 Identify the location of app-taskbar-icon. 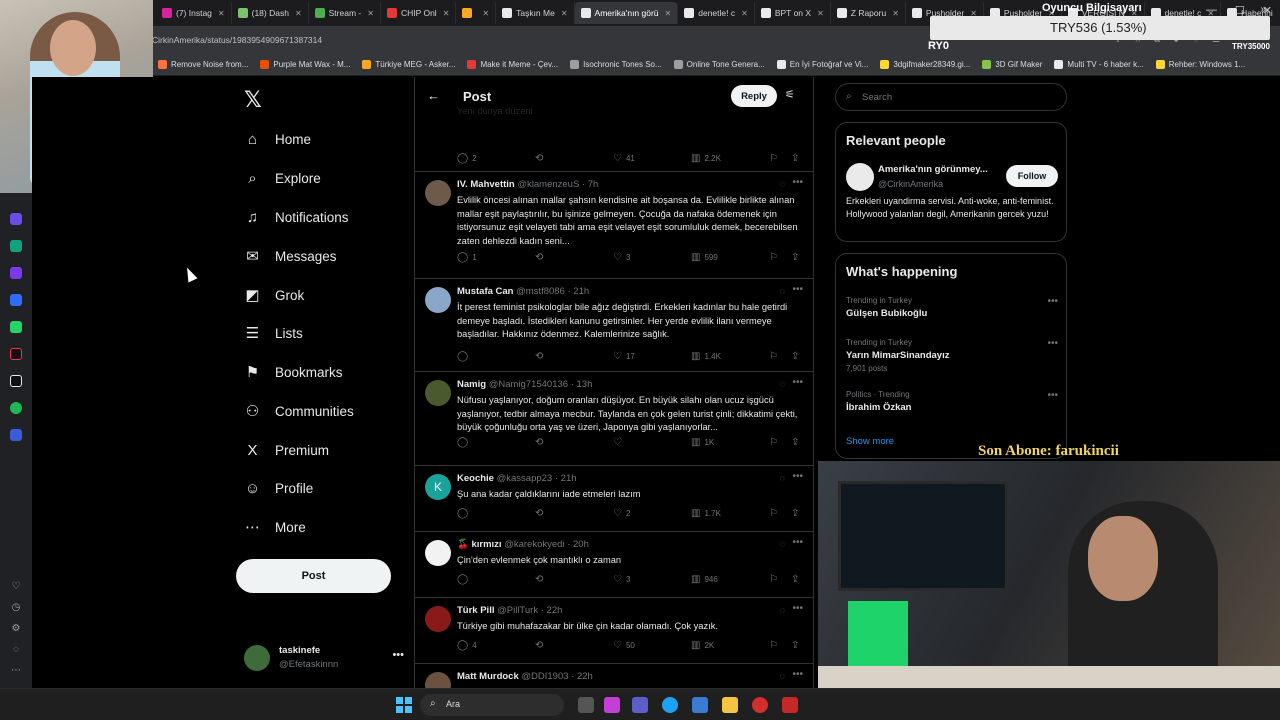
(790, 705).